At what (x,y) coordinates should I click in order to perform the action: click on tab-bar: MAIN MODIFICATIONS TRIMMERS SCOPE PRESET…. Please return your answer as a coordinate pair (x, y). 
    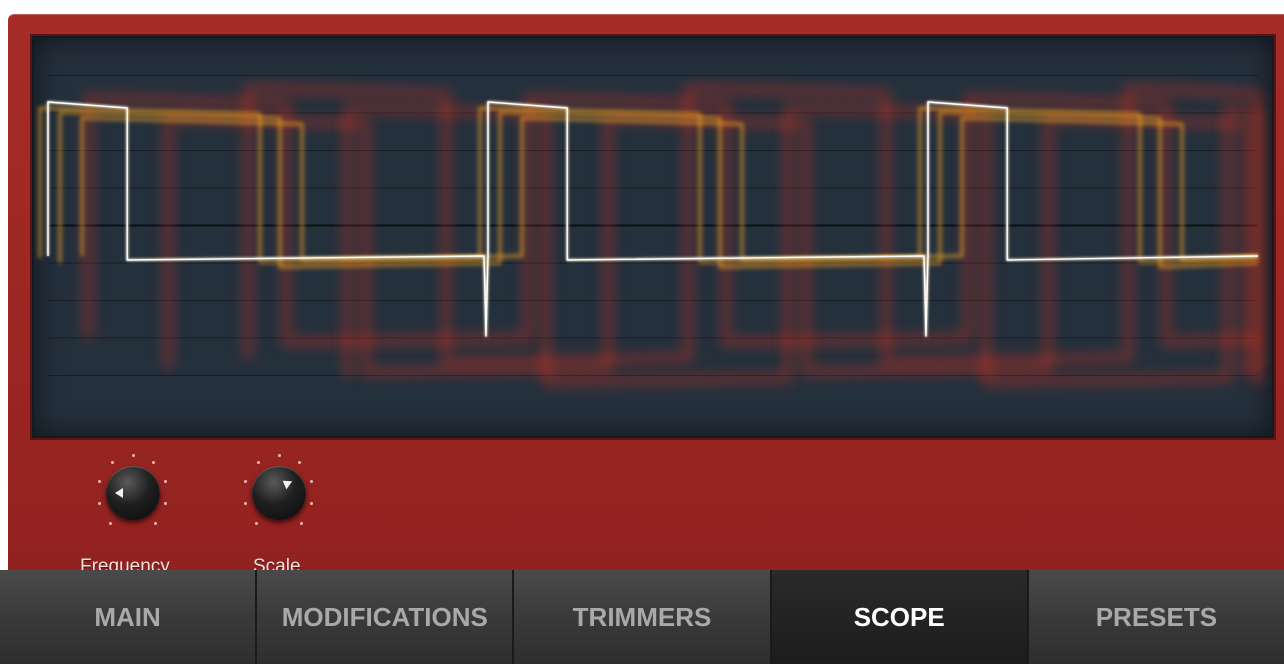
    Looking at the image, I should click on (642, 617).